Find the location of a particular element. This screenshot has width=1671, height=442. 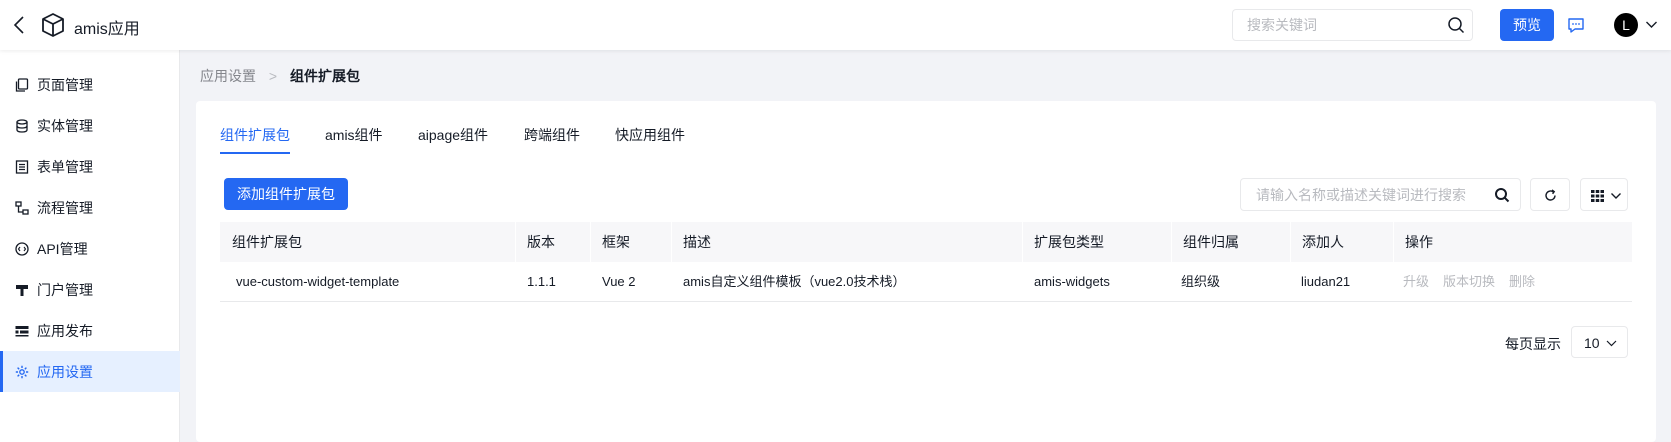

cell-version: 1.1.1 is located at coordinates (541, 281).